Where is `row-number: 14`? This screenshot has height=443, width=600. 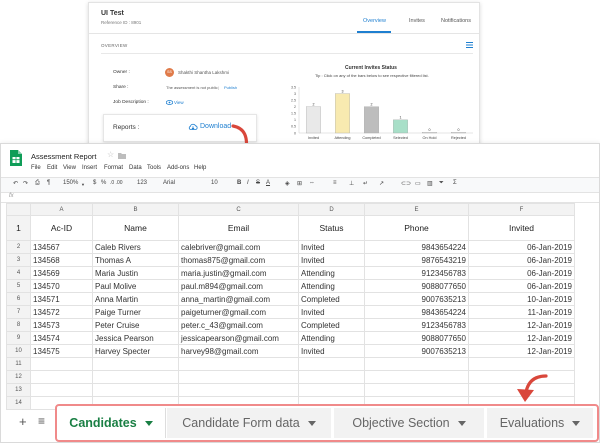
row-number: 14 is located at coordinates (18, 403).